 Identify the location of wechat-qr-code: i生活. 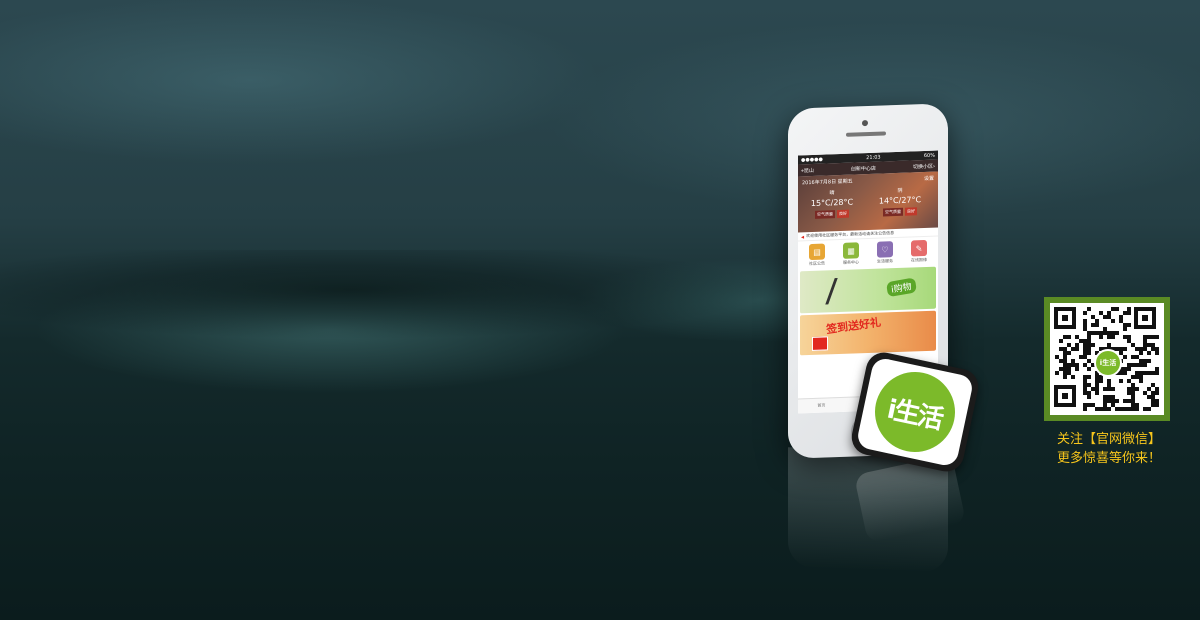
(1107, 359).